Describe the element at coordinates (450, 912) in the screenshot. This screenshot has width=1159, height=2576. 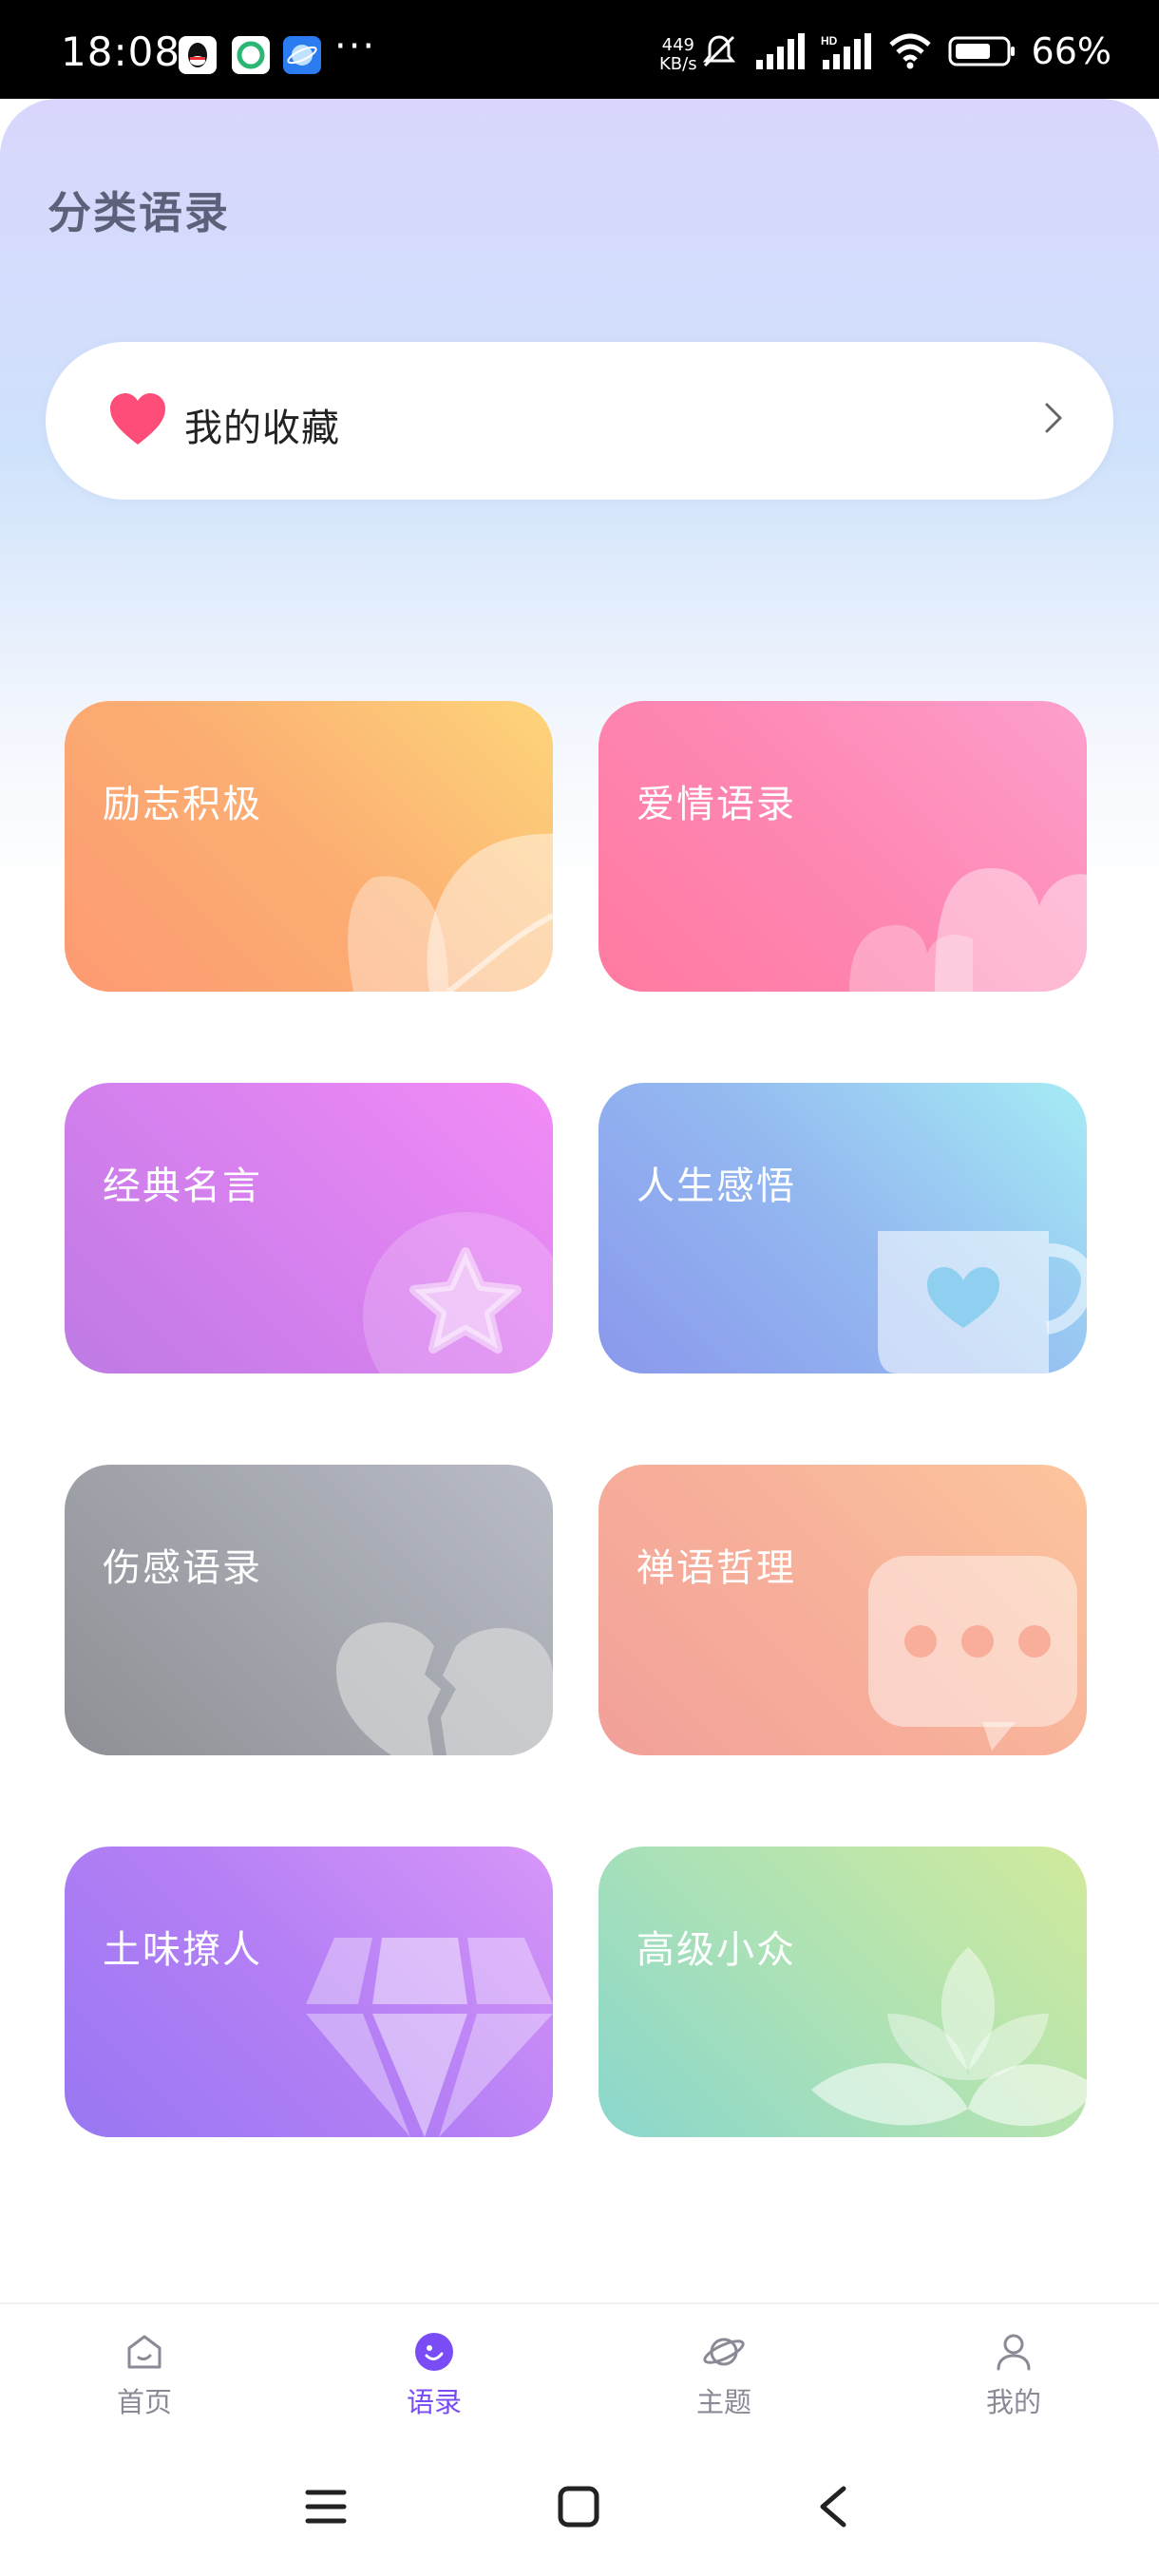
I see `leaf-icon` at that location.